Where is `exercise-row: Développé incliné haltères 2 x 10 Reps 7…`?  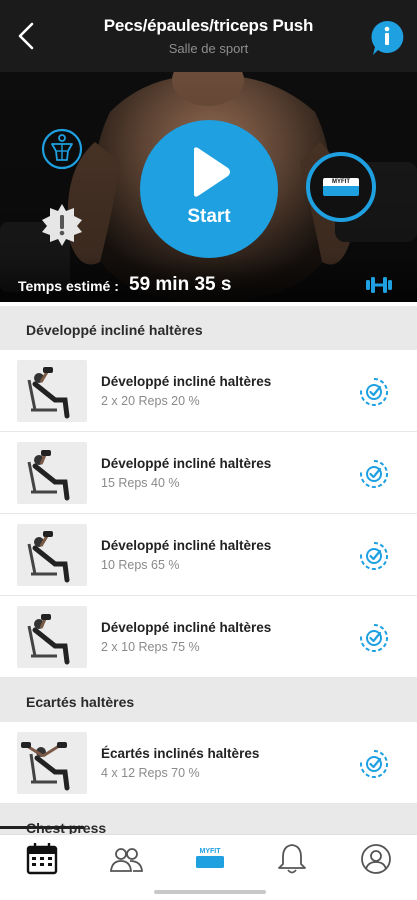 exercise-row: Développé incliné haltères 2 x 10 Reps 7… is located at coordinates (208, 637).